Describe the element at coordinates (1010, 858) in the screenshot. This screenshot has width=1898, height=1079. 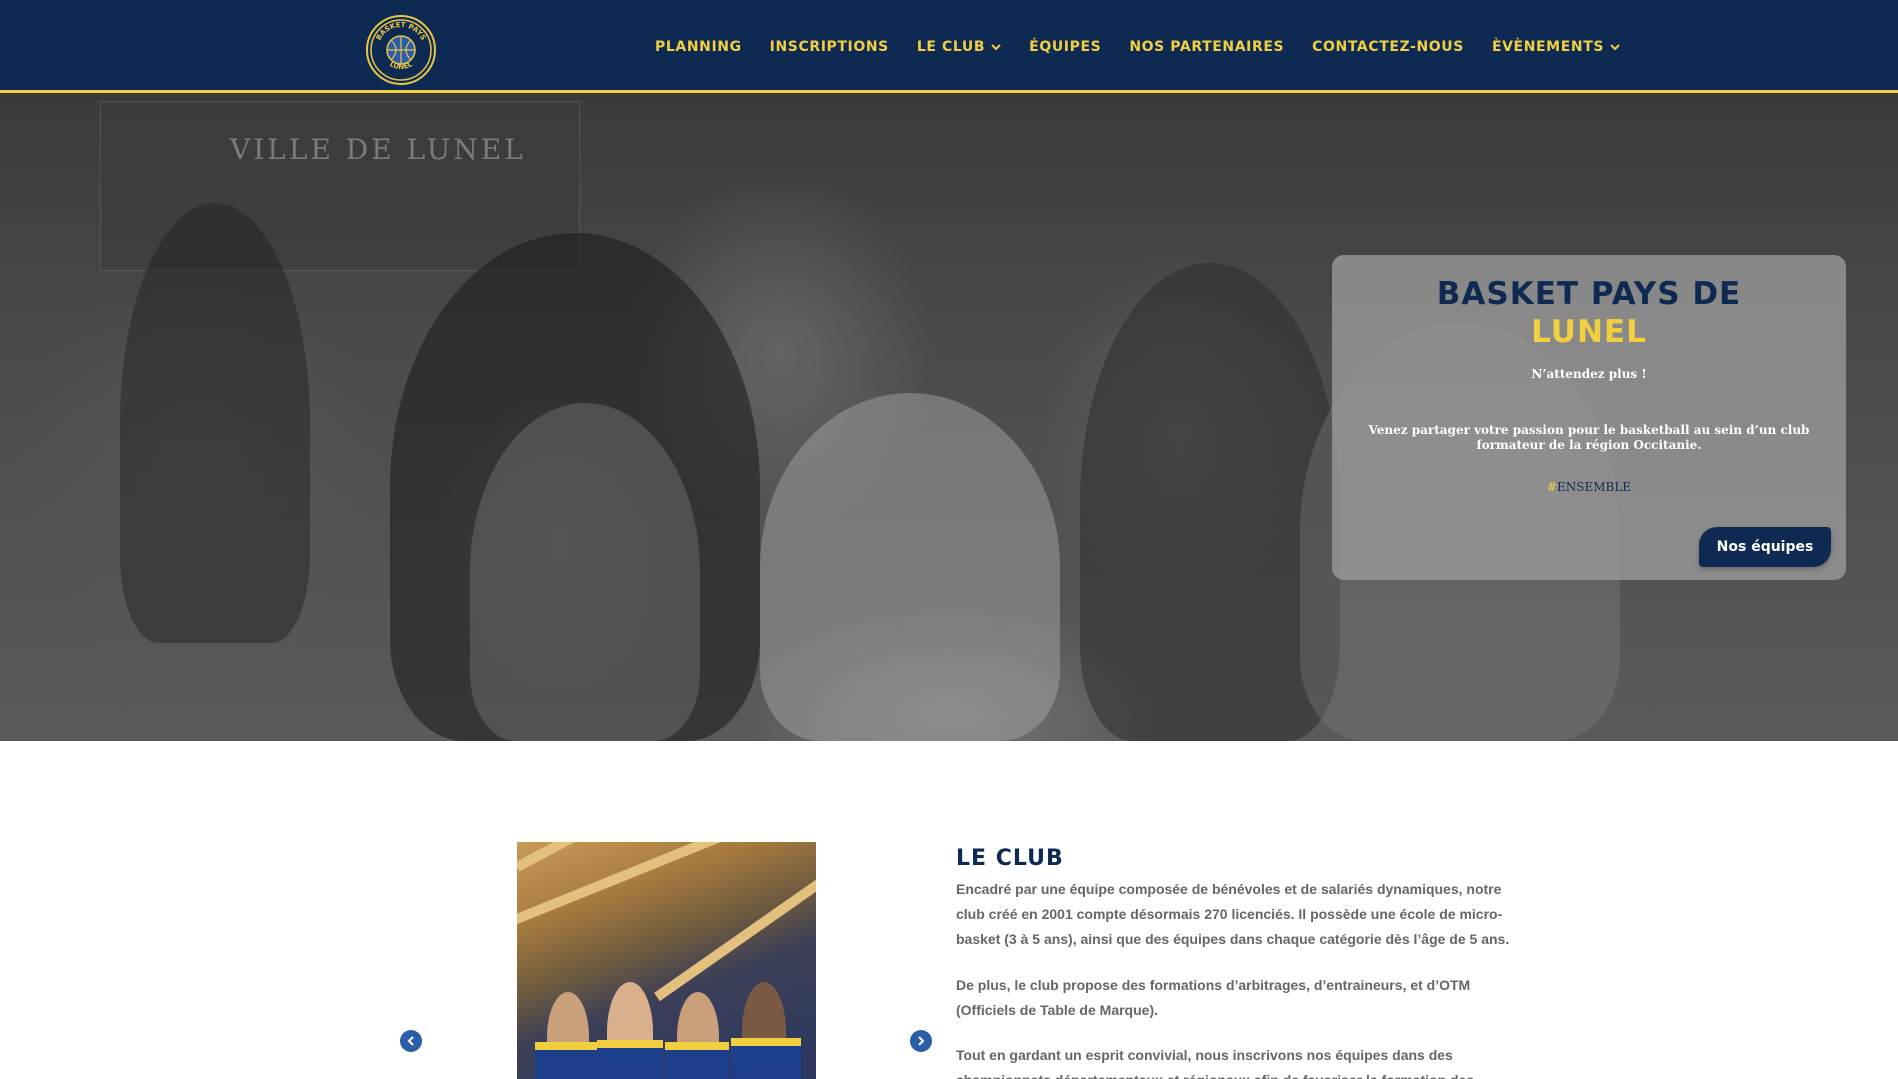
I see `club-section-title: LE CLUB` at that location.